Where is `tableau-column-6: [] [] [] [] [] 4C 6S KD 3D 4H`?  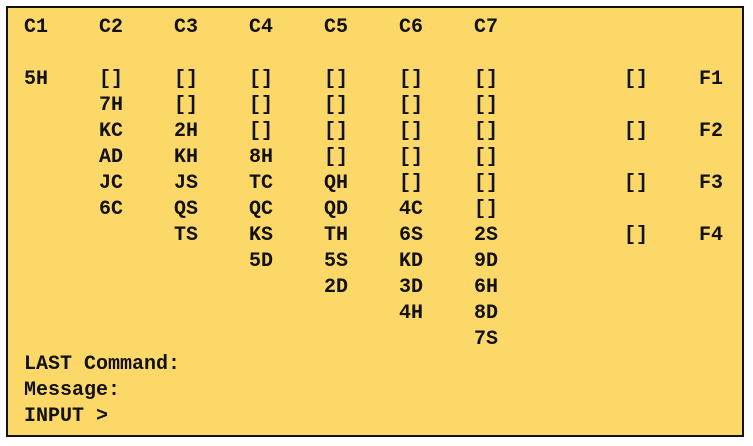 tableau-column-6: [] [] [] [] [] 4C 6S KD 3D 4H is located at coordinates (411, 200).